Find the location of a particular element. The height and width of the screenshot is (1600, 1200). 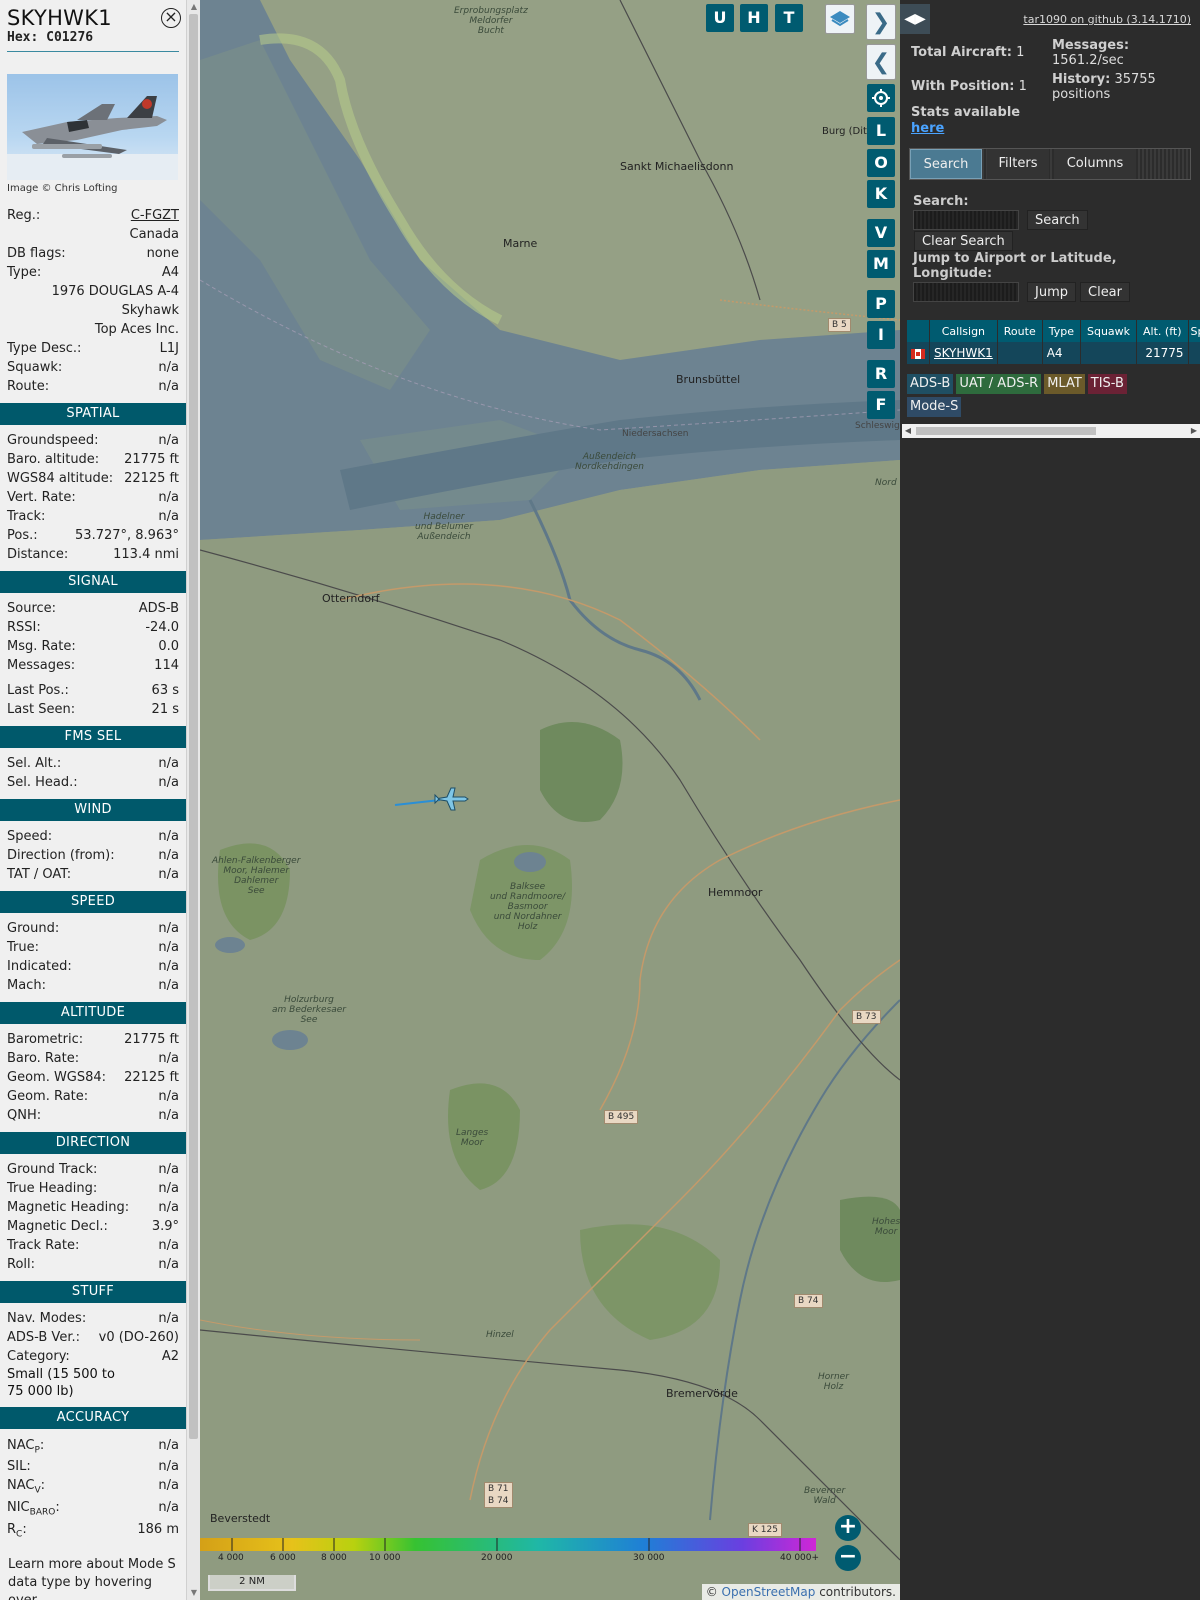

signal-label: Last Pos.: is located at coordinates (38, 690).